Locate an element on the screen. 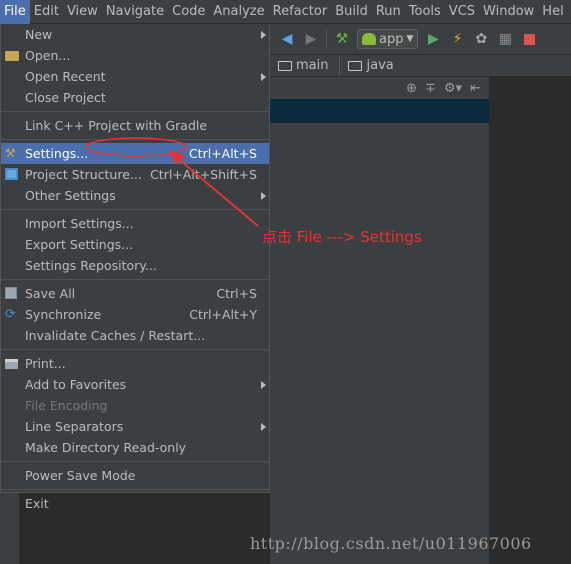 The width and height of the screenshot is (571, 564). main-toolbar: ◀ ▶ ⚒ app ▼ ▶ ⚡ ✿ ▦ is located at coordinates (420, 39).